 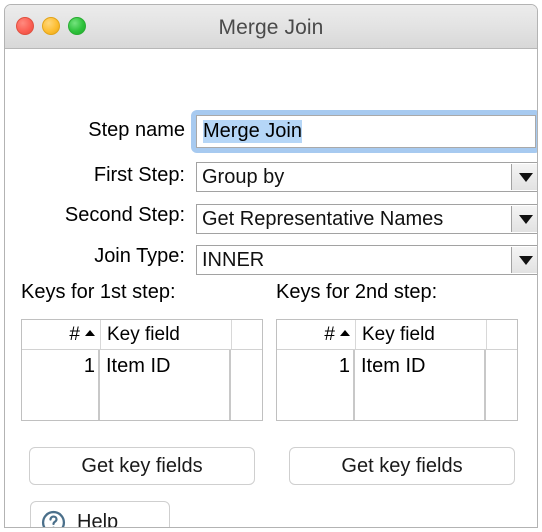 What do you see at coordinates (252, 131) in the screenshot?
I see `step-name-value: Merge Join` at bounding box center [252, 131].